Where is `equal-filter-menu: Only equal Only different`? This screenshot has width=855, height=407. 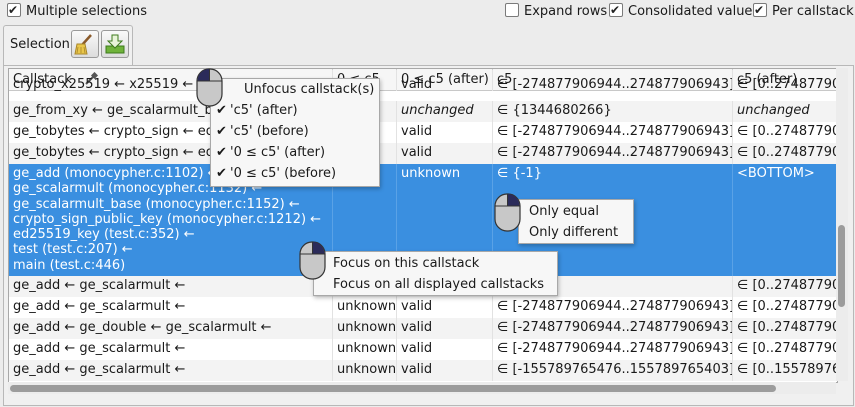 equal-filter-menu: Only equal Only different is located at coordinates (576, 221).